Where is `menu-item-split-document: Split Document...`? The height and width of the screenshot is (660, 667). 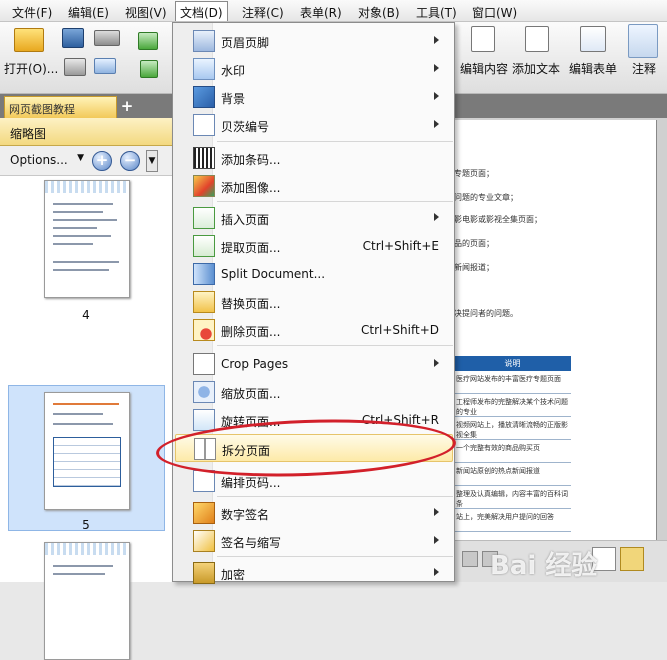 menu-item-split-document: Split Document... is located at coordinates (314, 274).